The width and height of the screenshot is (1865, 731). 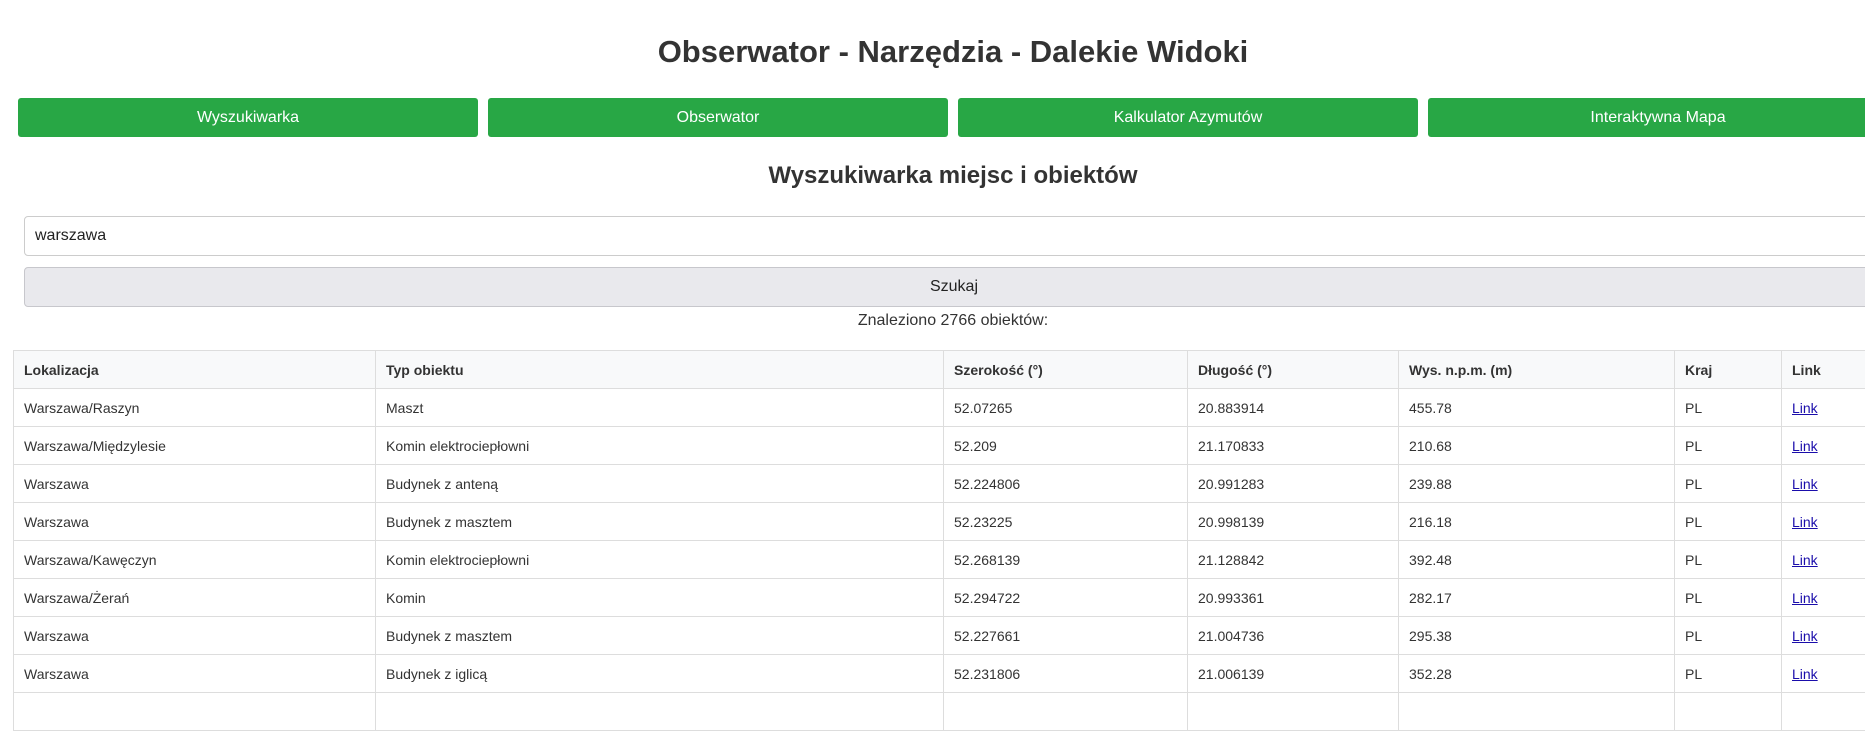 I want to click on cell-country, so click(x=1728, y=712).